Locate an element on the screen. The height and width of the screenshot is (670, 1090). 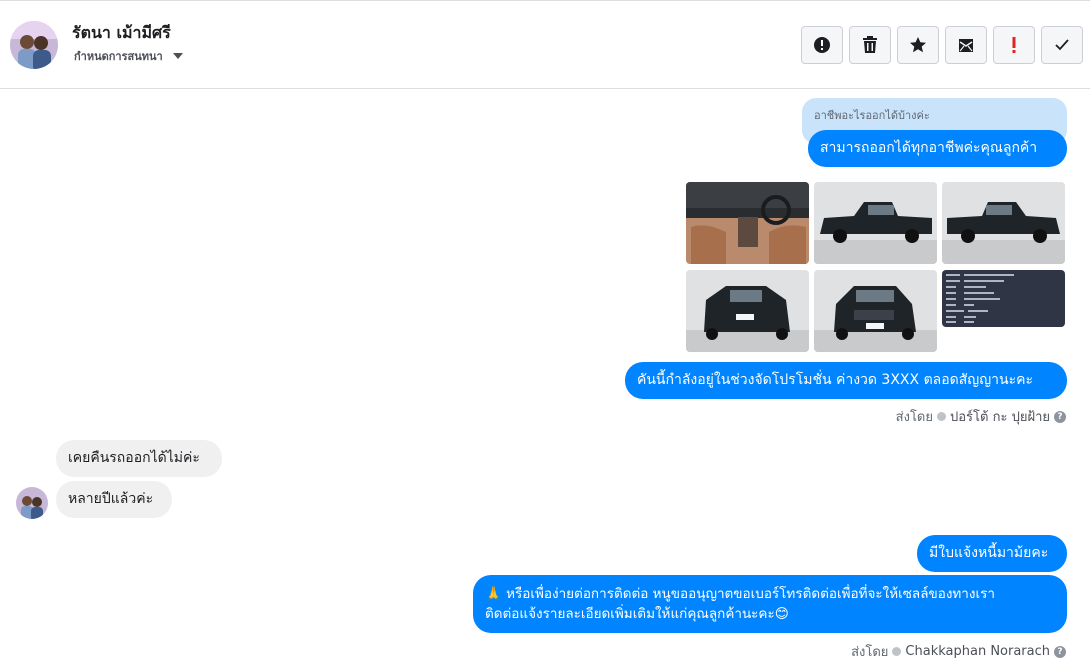
header-actions is located at coordinates (942, 45).